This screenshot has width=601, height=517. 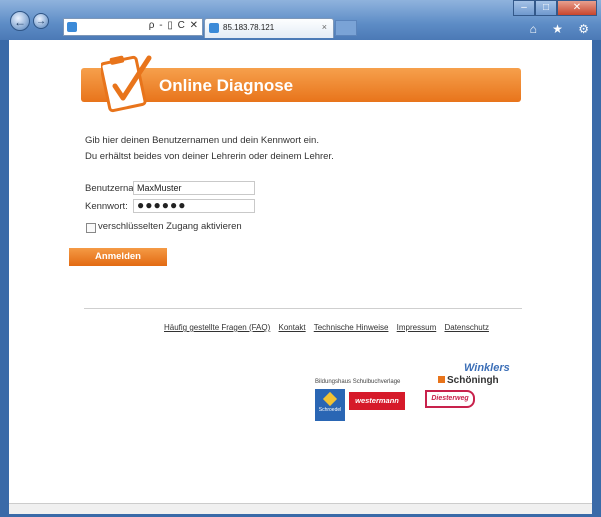 I want to click on technical-notes-link: Technische Hinweise, so click(x=351, y=327).